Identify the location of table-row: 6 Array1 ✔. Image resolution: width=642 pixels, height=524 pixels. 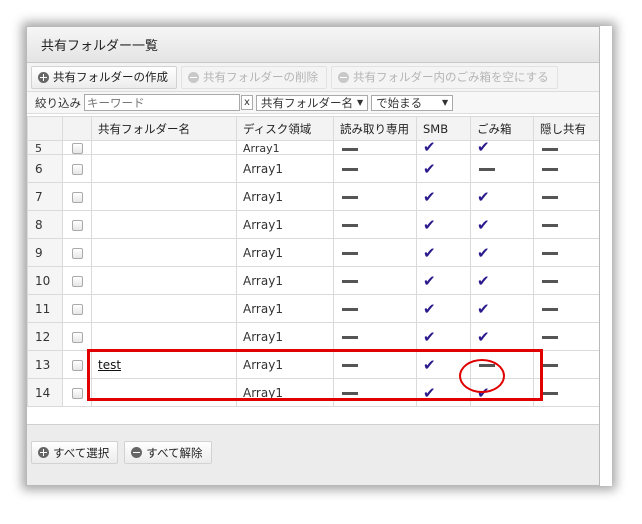
(313, 168).